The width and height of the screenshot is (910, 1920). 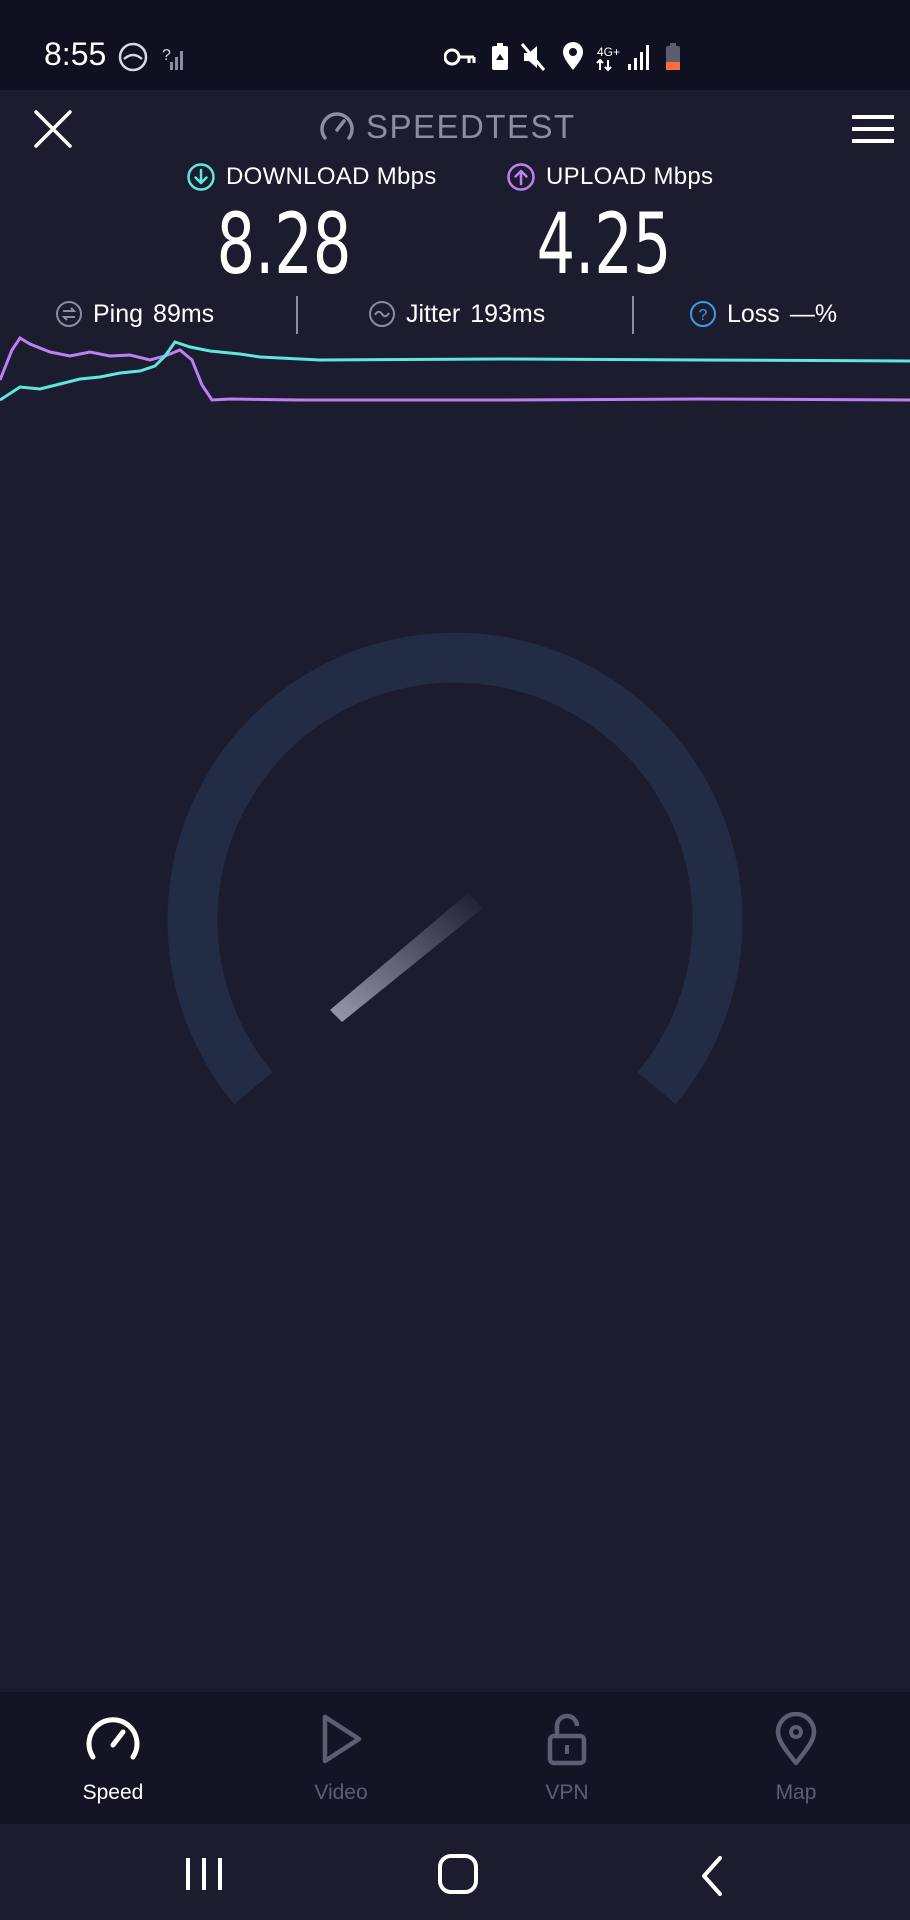 What do you see at coordinates (406, 957) in the screenshot?
I see `gauge-needle` at bounding box center [406, 957].